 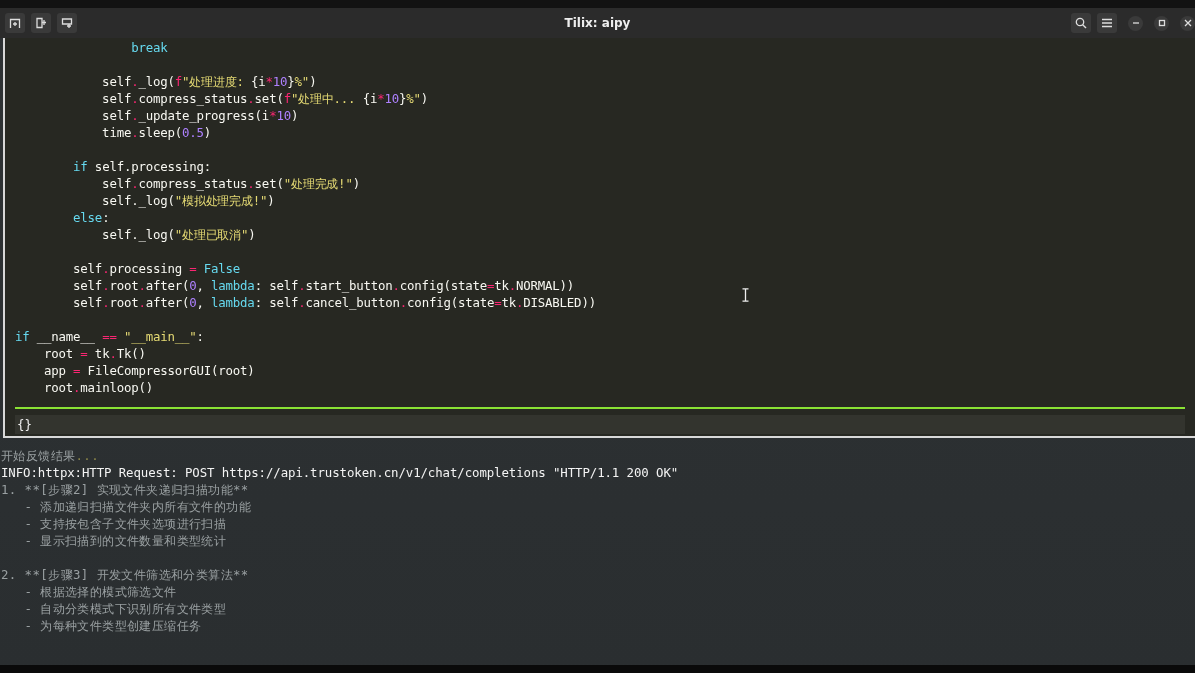 What do you see at coordinates (340, 472) in the screenshot?
I see `output-line: INFO:httpx:HTTP Request: POST https://api.trustoken.cn/v1/chat/completions "HTTP/1.1 200 OK"` at bounding box center [340, 472].